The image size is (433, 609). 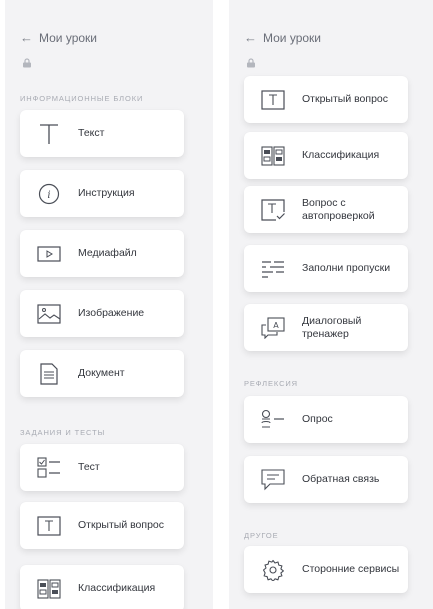 I want to click on block-label: Тест, so click(x=89, y=467).